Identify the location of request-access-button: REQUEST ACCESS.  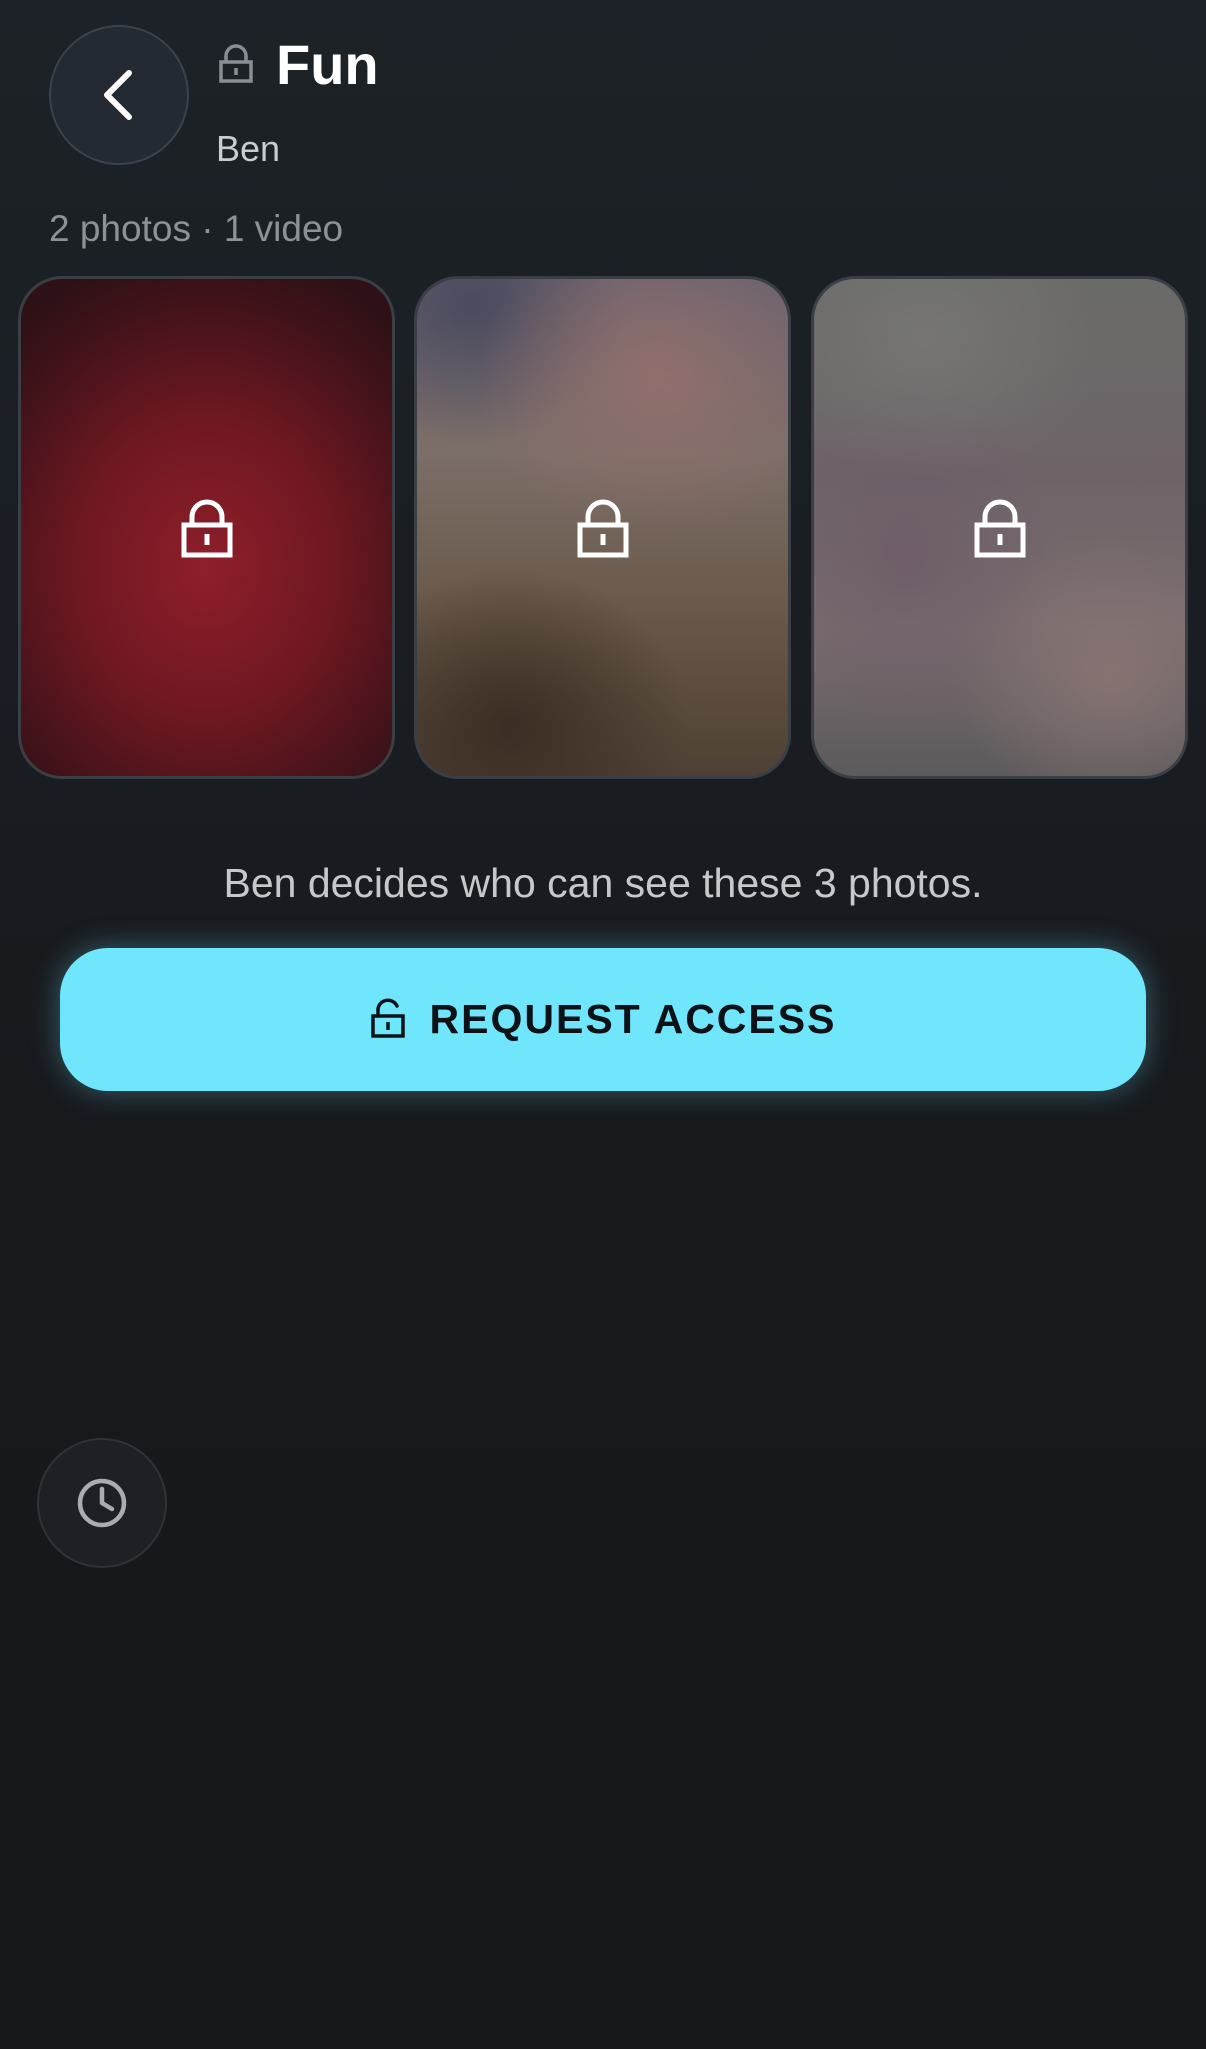
(603, 1019).